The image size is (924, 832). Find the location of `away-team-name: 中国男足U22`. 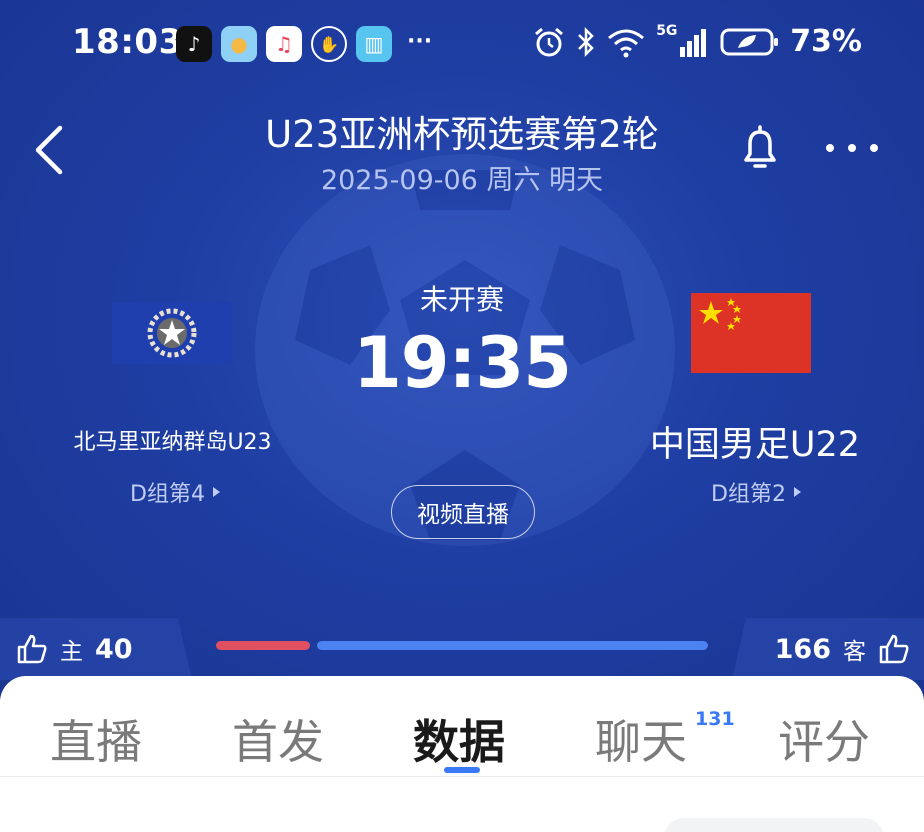

away-team-name: 中国男足U22 is located at coordinates (755, 441).